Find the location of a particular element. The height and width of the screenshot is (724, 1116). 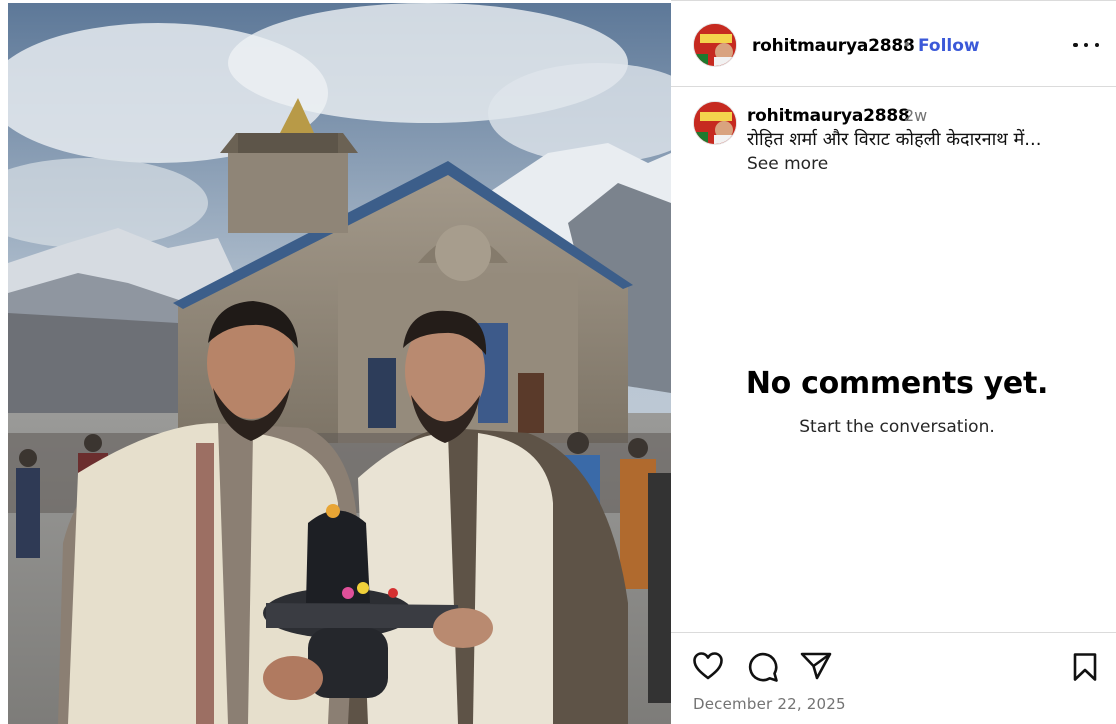

avatar is located at coordinates (715, 45).